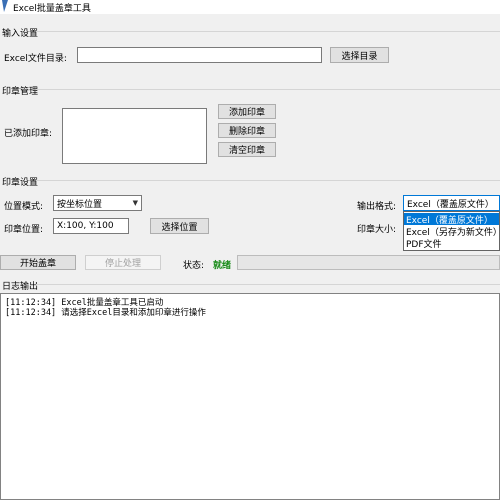 The height and width of the screenshot is (500, 500). What do you see at coordinates (20, 92) in the screenshot?
I see `stamp-management-title: 印章管理` at bounding box center [20, 92].